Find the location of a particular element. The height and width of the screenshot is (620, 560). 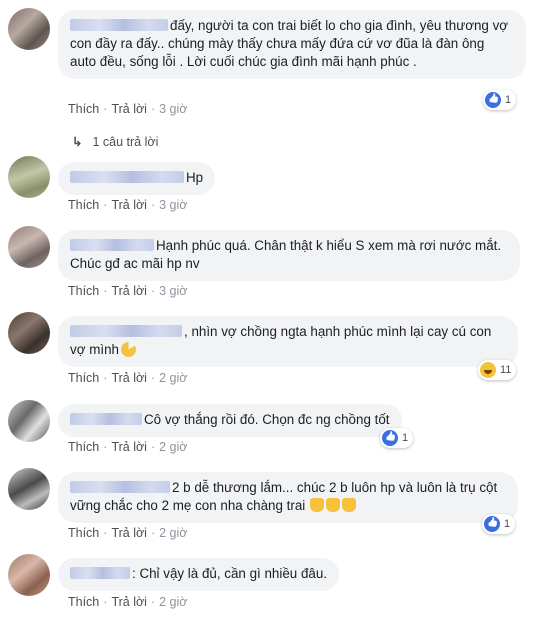

comment-bubble: Hp is located at coordinates (137, 178).